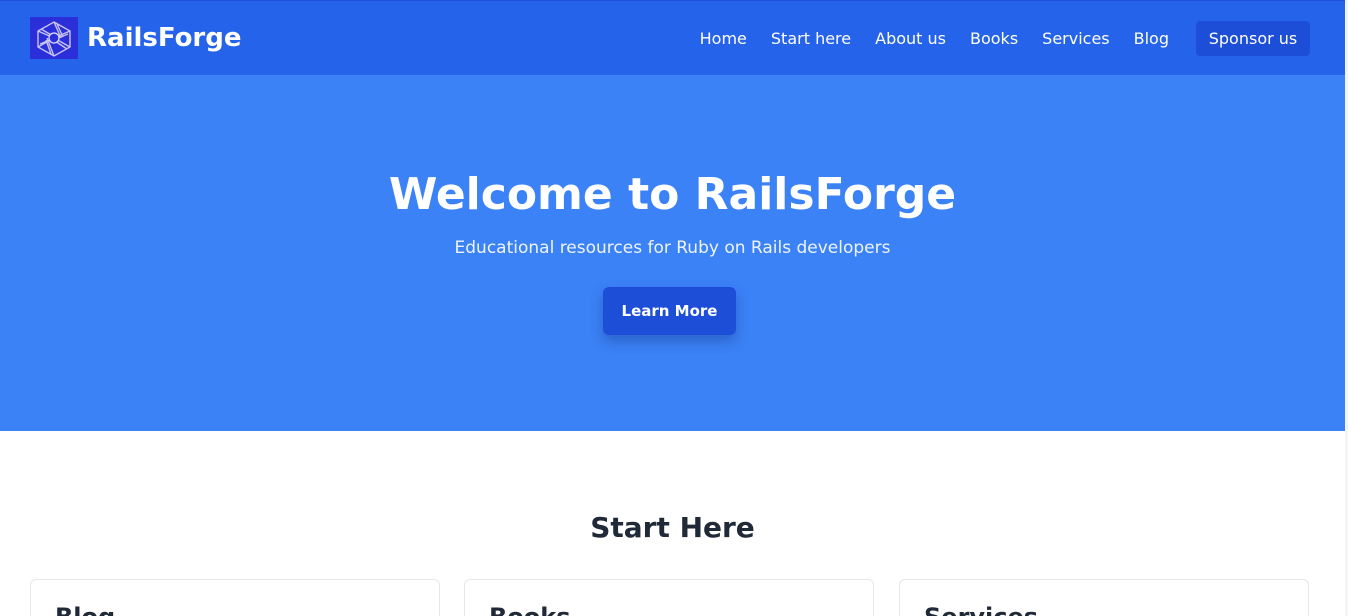 The image size is (1348, 616). What do you see at coordinates (54, 38) in the screenshot?
I see `railsforge-logo-icon` at bounding box center [54, 38].